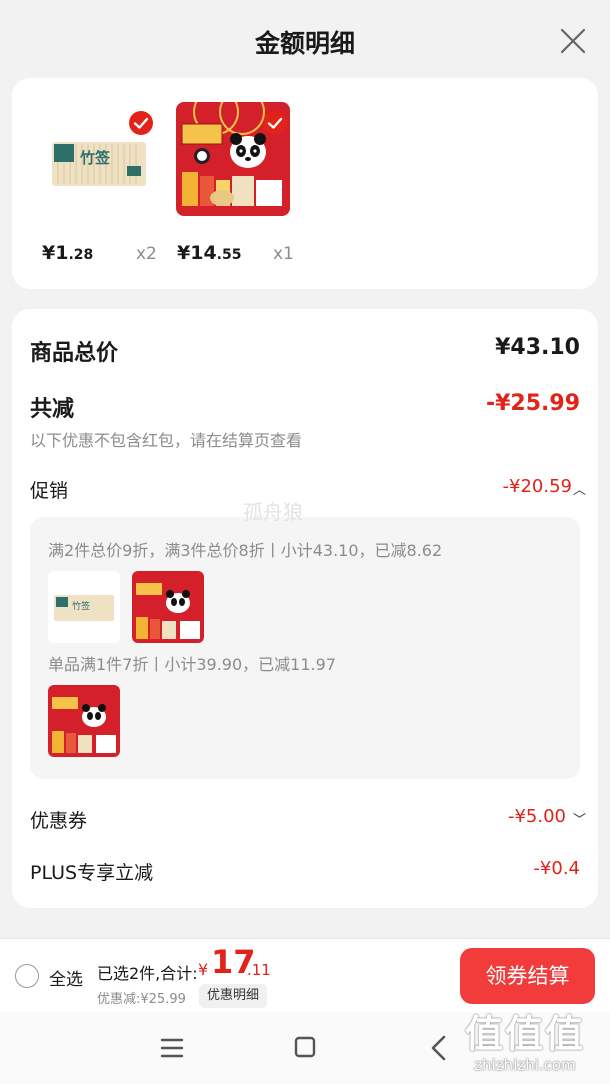  I want to click on product-image-skewers: 竹签, so click(99, 159).